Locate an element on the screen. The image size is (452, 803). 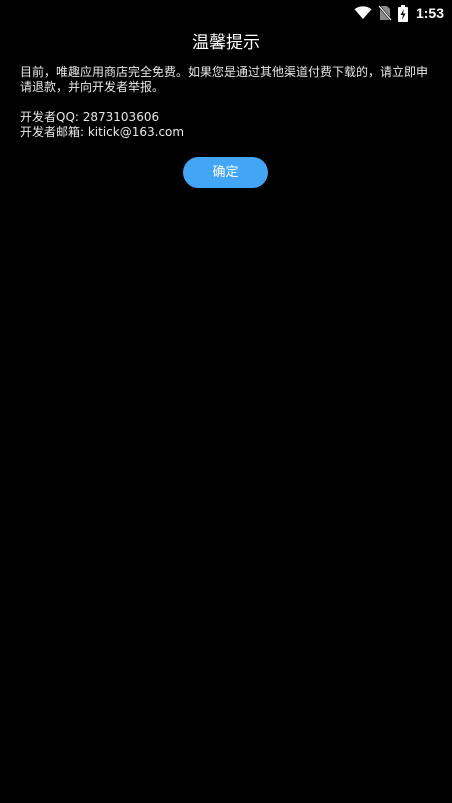
status-time: 1:53 is located at coordinates (429, 13).